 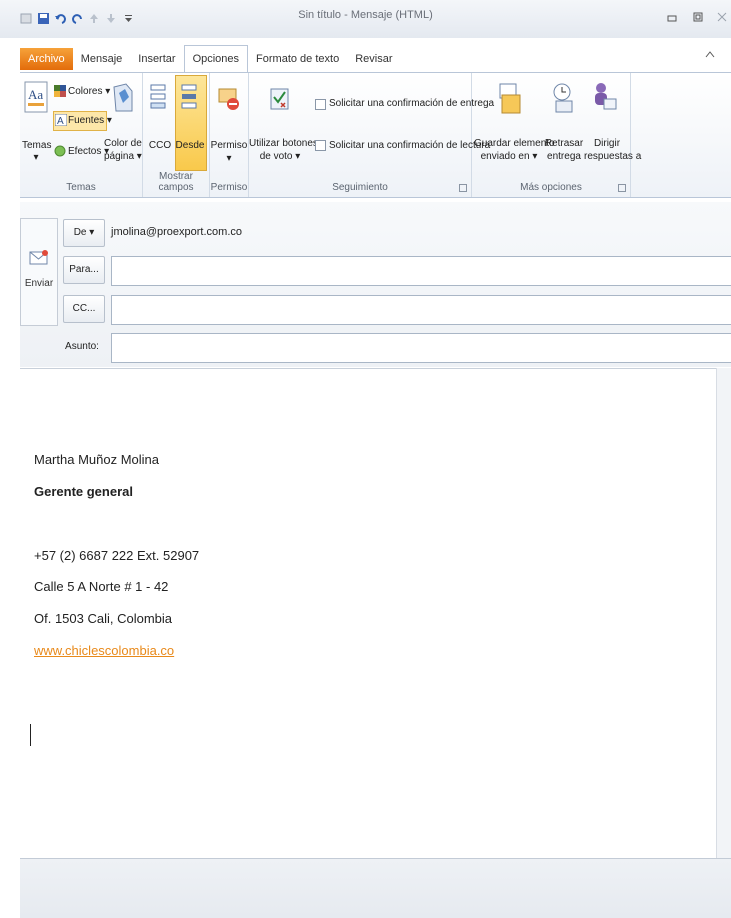 I want to click on tab-formato-de-texto: Formato de texto, so click(x=297, y=59).